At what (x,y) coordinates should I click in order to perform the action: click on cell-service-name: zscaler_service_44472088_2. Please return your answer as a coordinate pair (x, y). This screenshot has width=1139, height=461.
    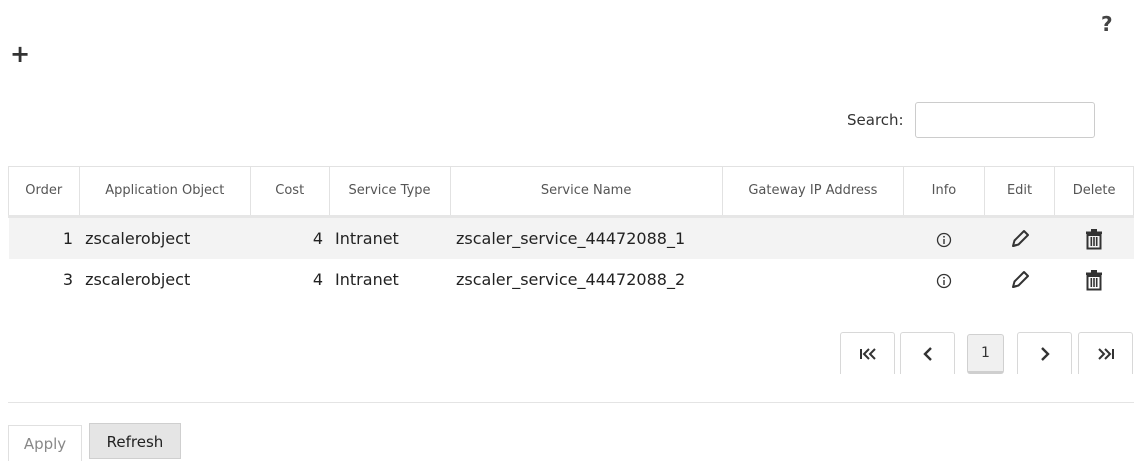
    Looking at the image, I should click on (571, 279).